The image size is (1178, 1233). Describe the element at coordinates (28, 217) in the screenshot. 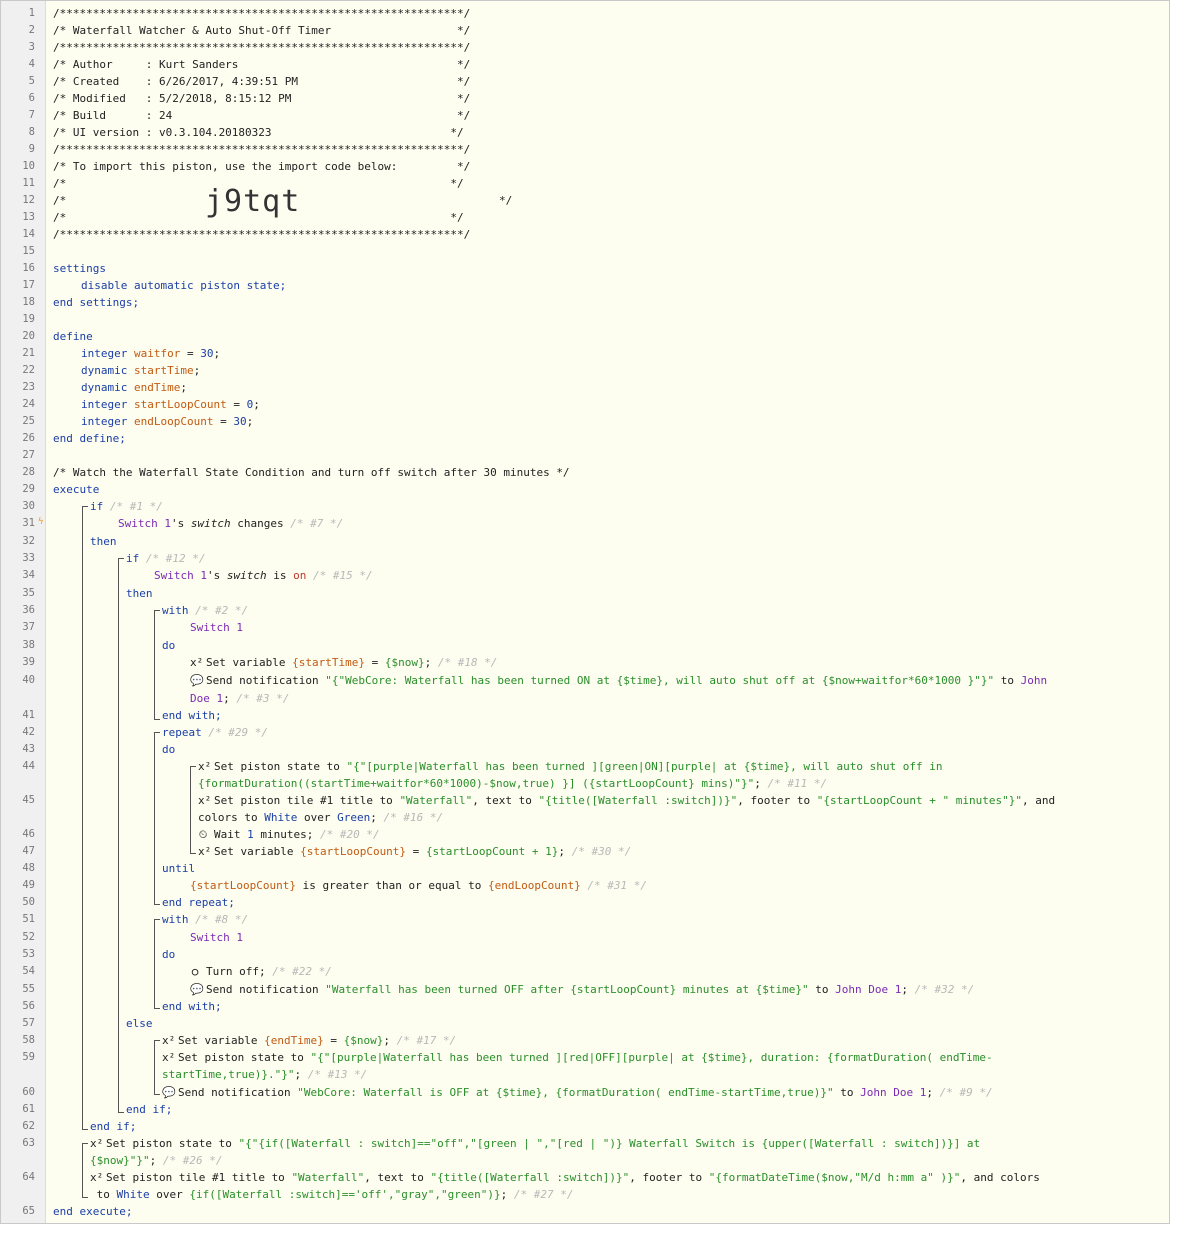

I see `line-number: 13` at that location.